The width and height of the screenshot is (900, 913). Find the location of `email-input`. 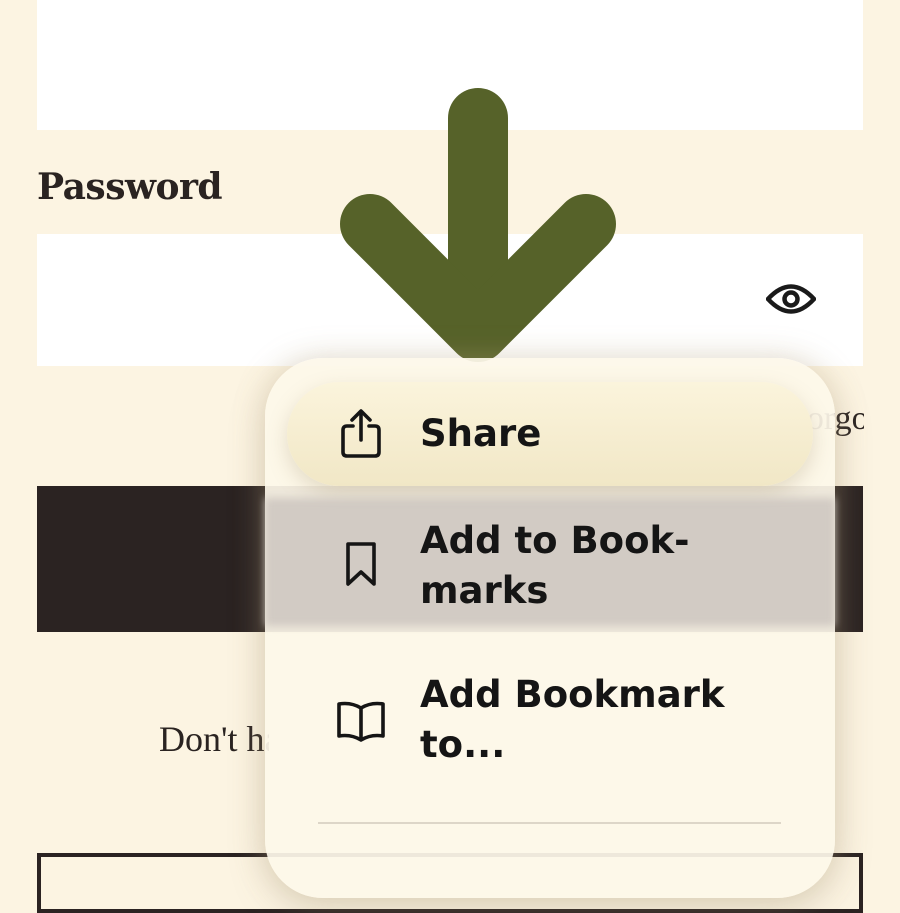

email-input is located at coordinates (450, 65).